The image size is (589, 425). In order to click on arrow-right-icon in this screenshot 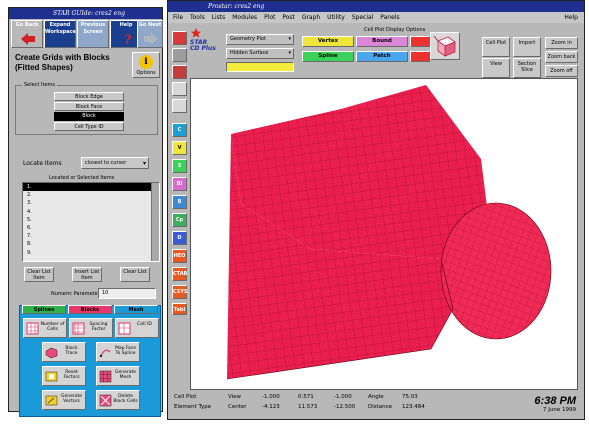, I will do `click(151, 39)`.